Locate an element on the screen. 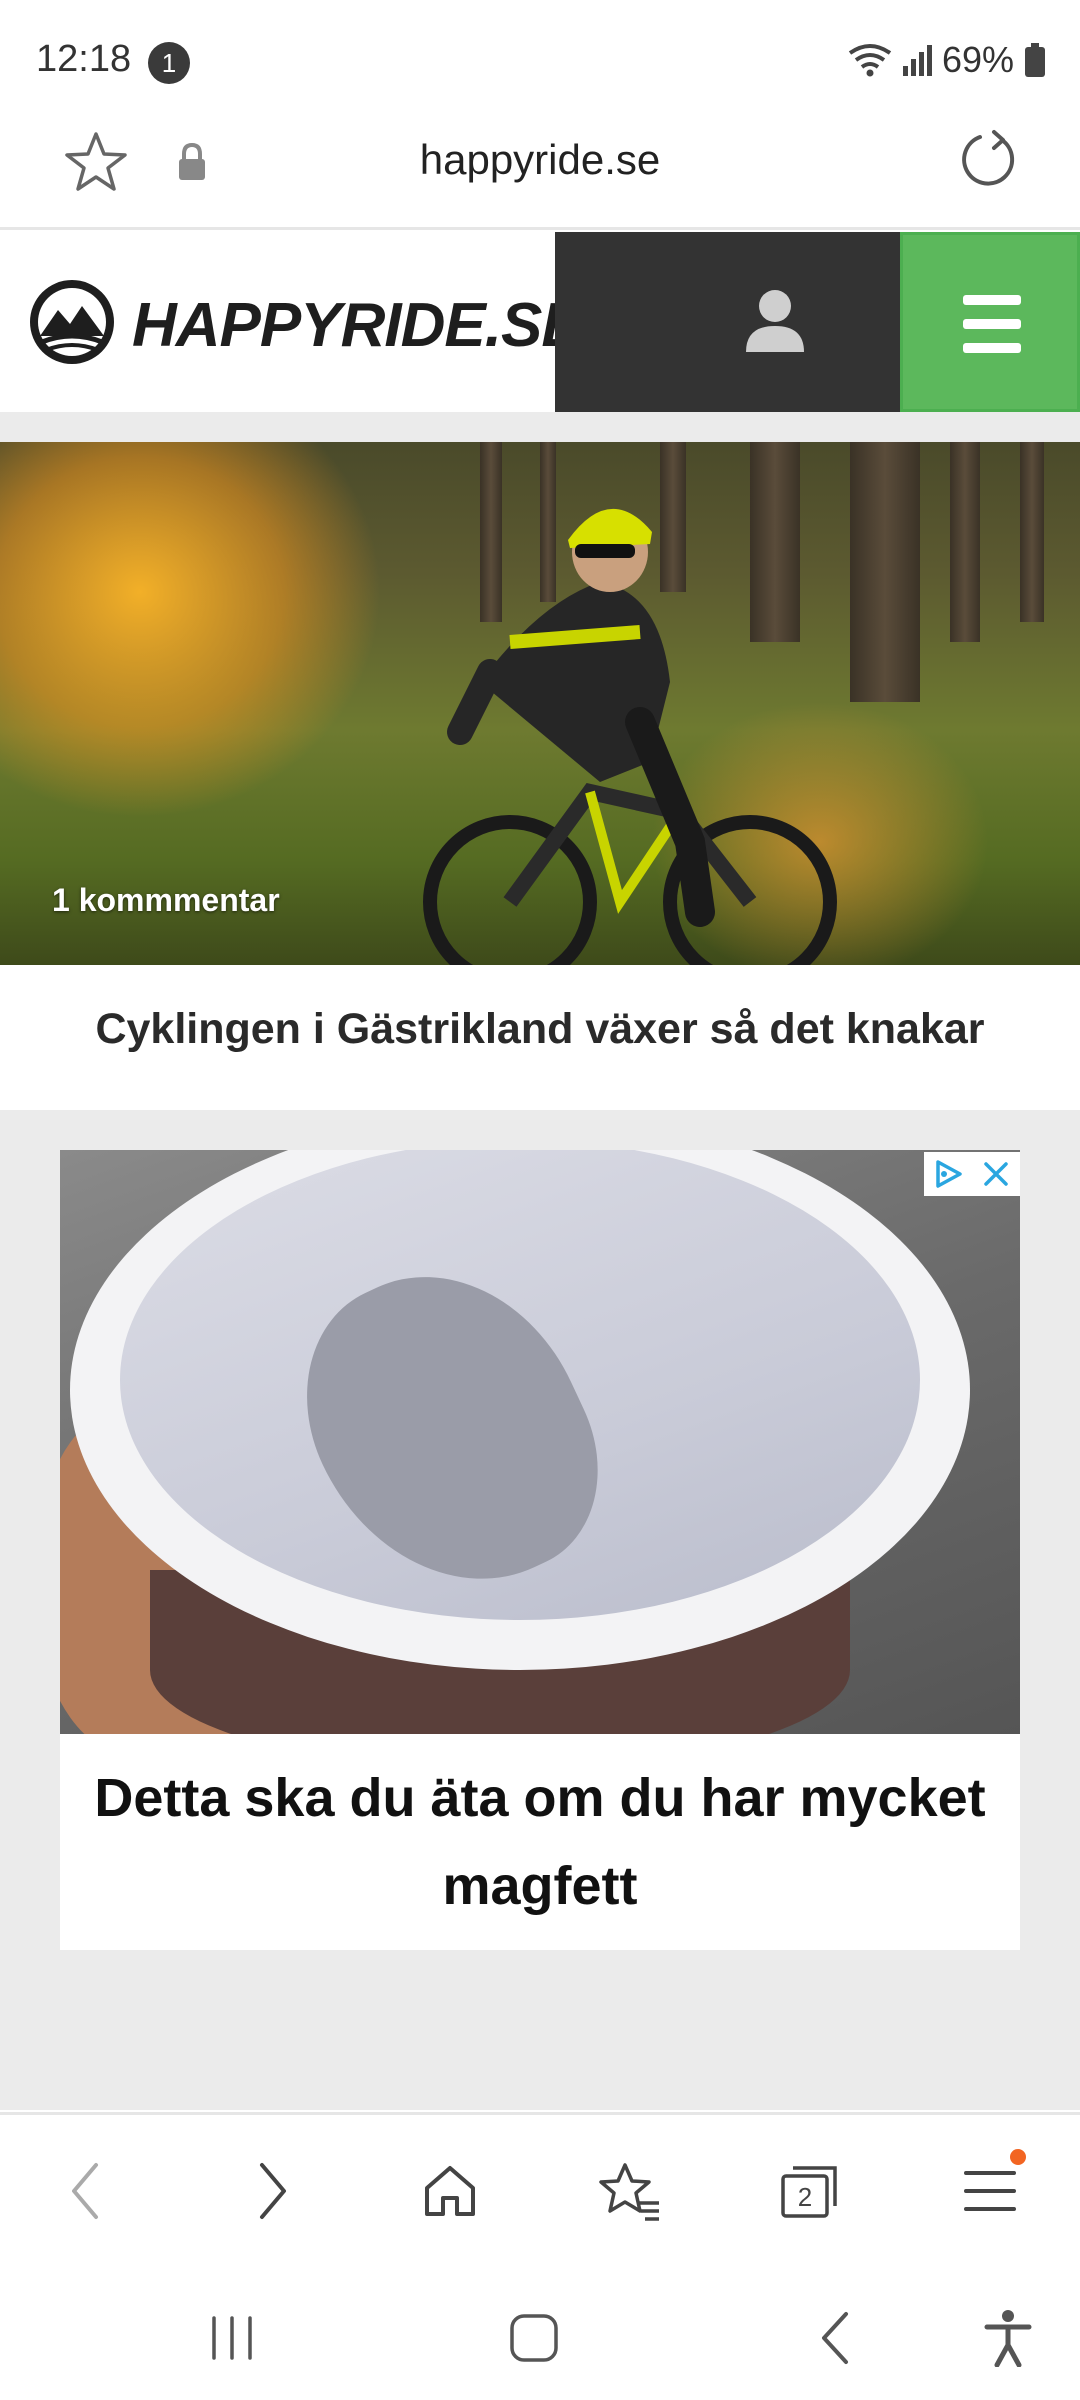 The height and width of the screenshot is (2400, 1080). recent-apps-icon is located at coordinates (232, 2338).